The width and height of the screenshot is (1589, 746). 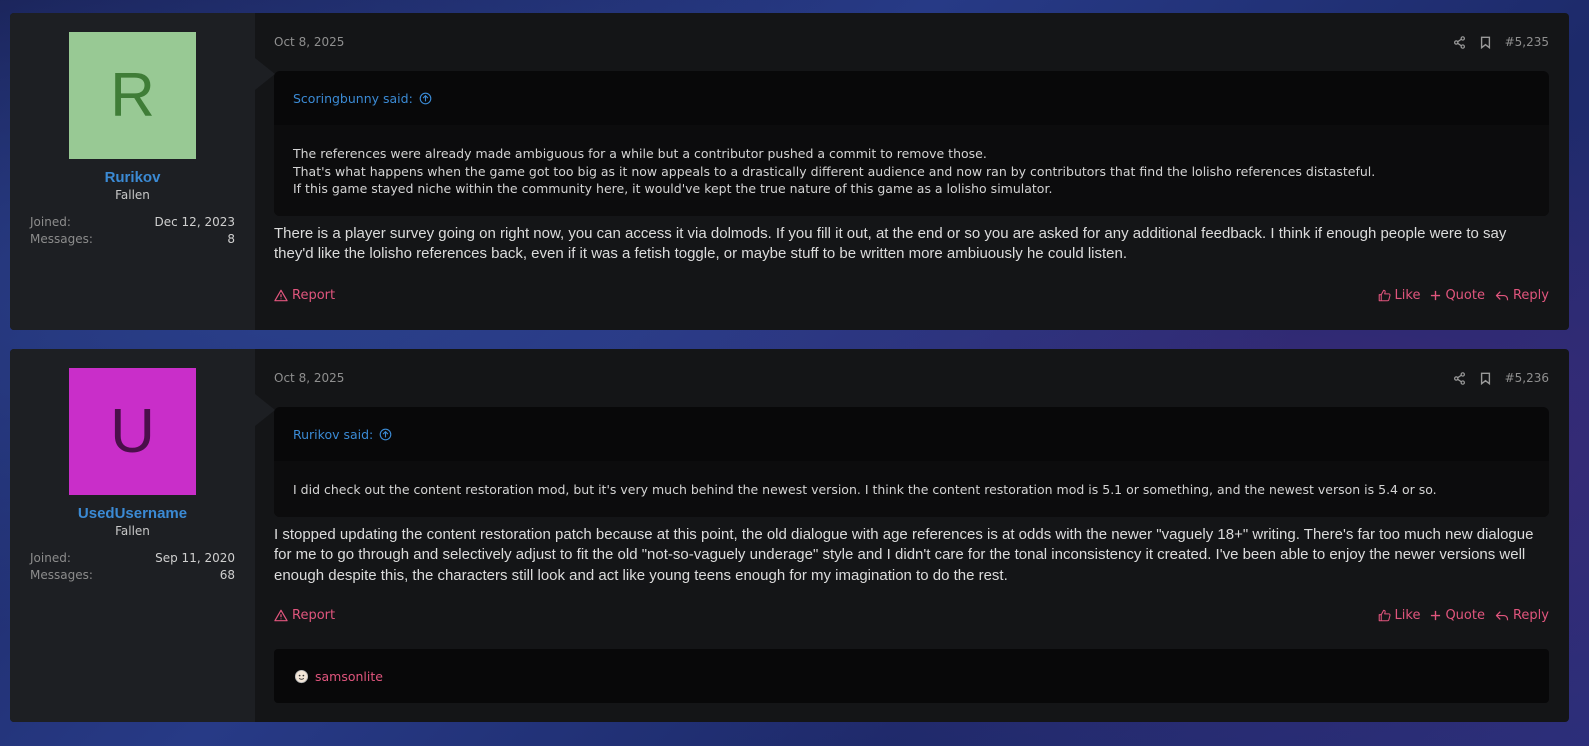 What do you see at coordinates (301, 676) in the screenshot?
I see `reaction-face-icon` at bounding box center [301, 676].